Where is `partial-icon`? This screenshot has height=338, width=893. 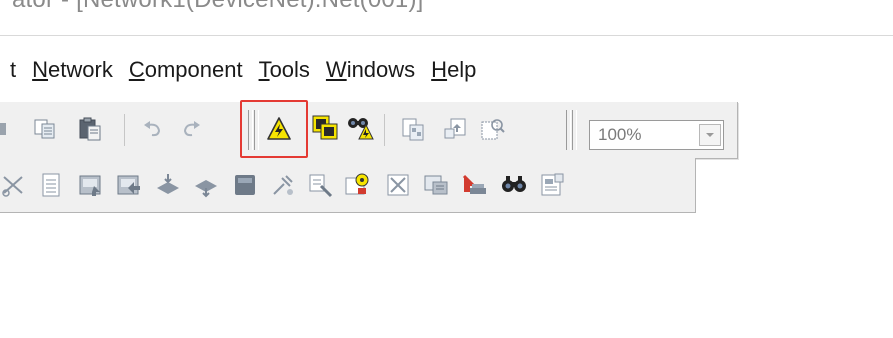
partial-icon is located at coordinates (6, 129).